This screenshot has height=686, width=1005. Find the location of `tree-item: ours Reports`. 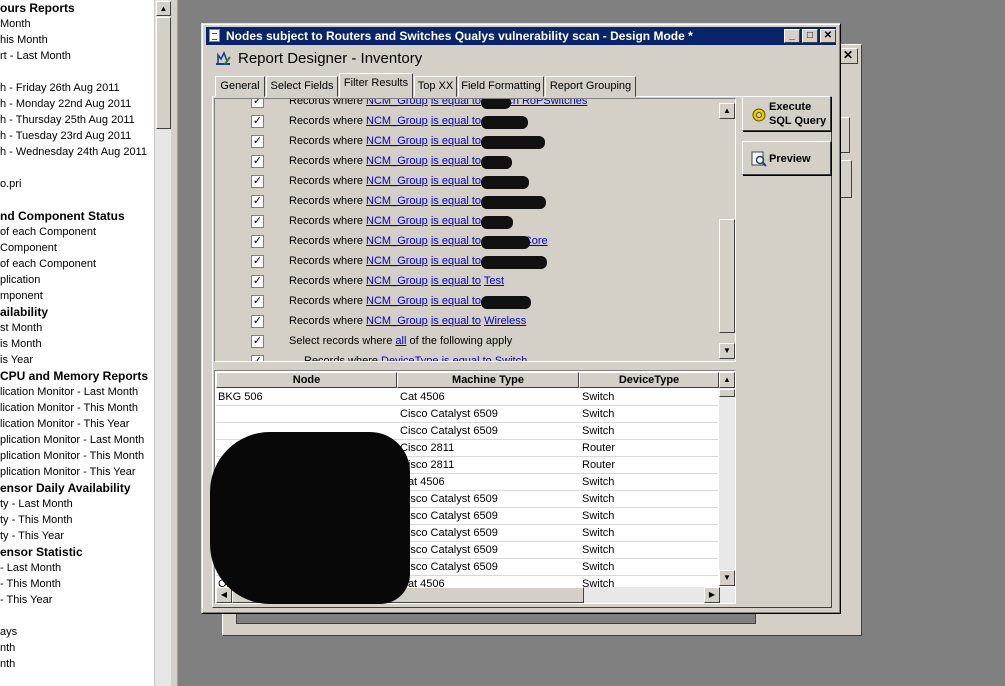

tree-item: ours Reports is located at coordinates (37, 8).